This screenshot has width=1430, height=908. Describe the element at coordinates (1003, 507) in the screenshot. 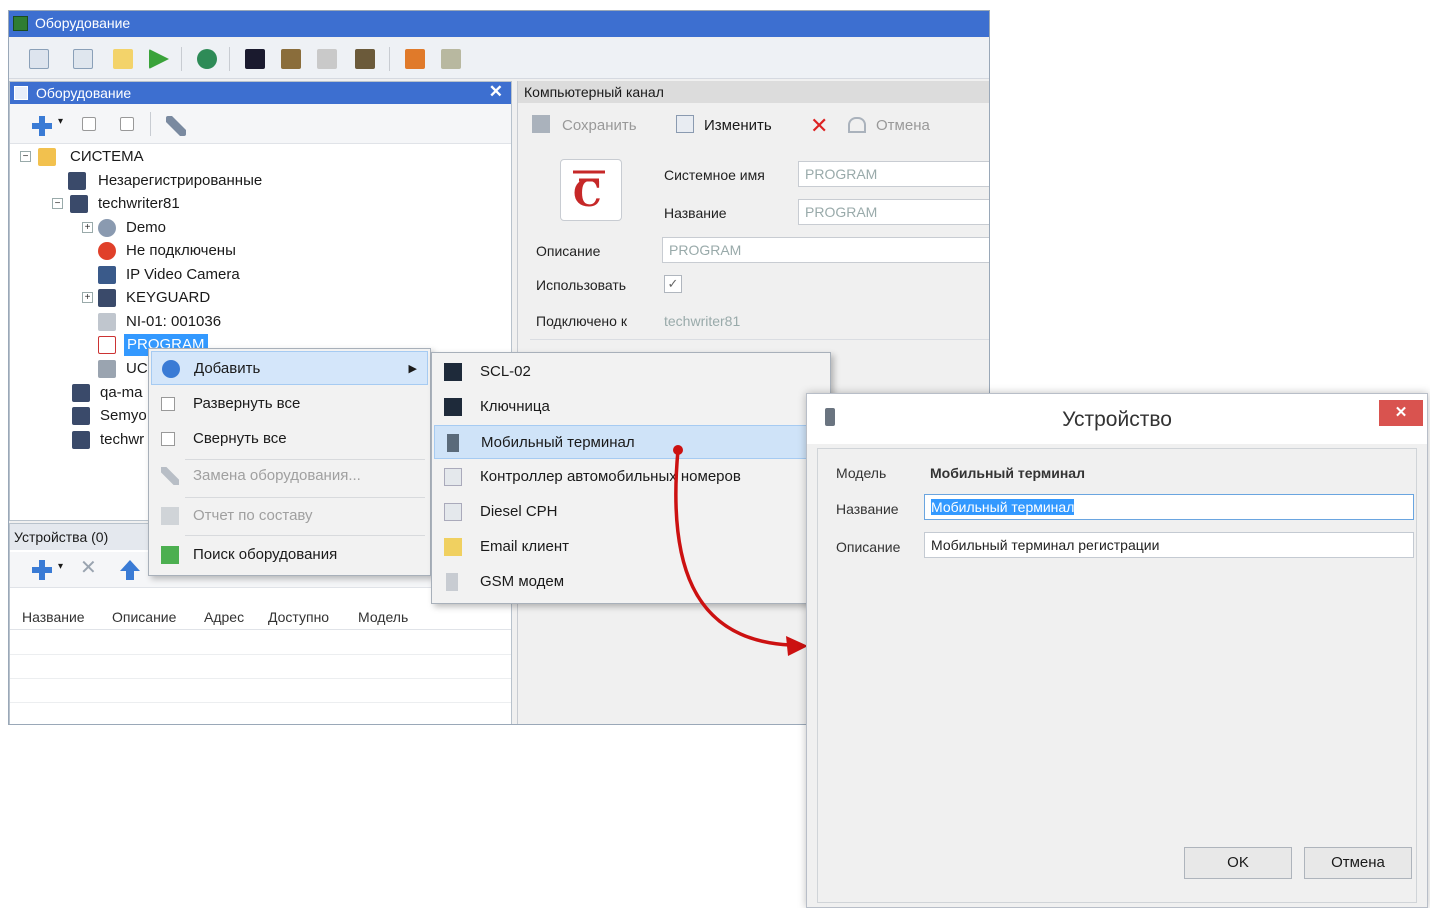

I see `name-input-value: Мобильный терминал` at that location.